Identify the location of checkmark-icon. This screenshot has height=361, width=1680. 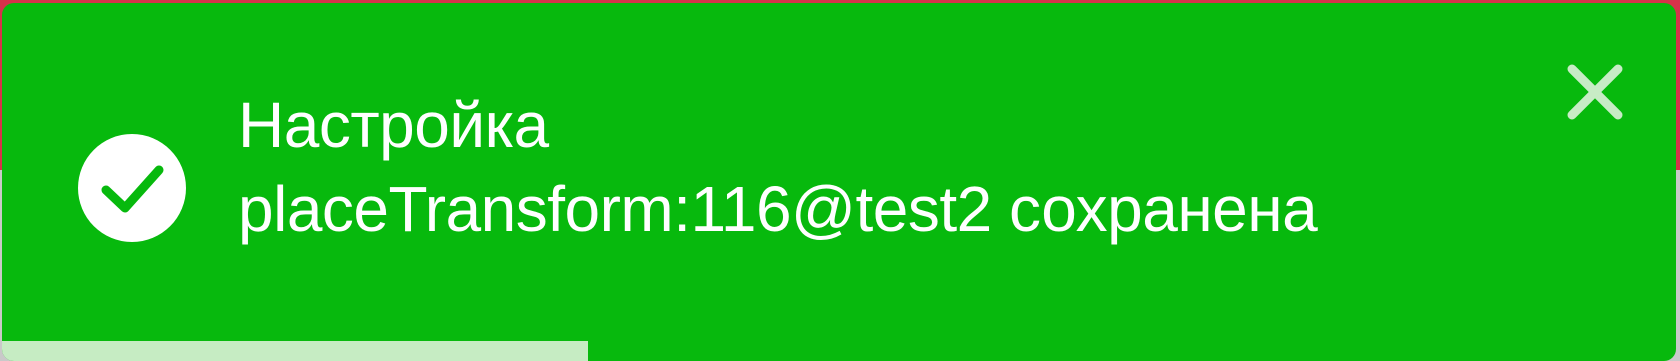
(132, 189).